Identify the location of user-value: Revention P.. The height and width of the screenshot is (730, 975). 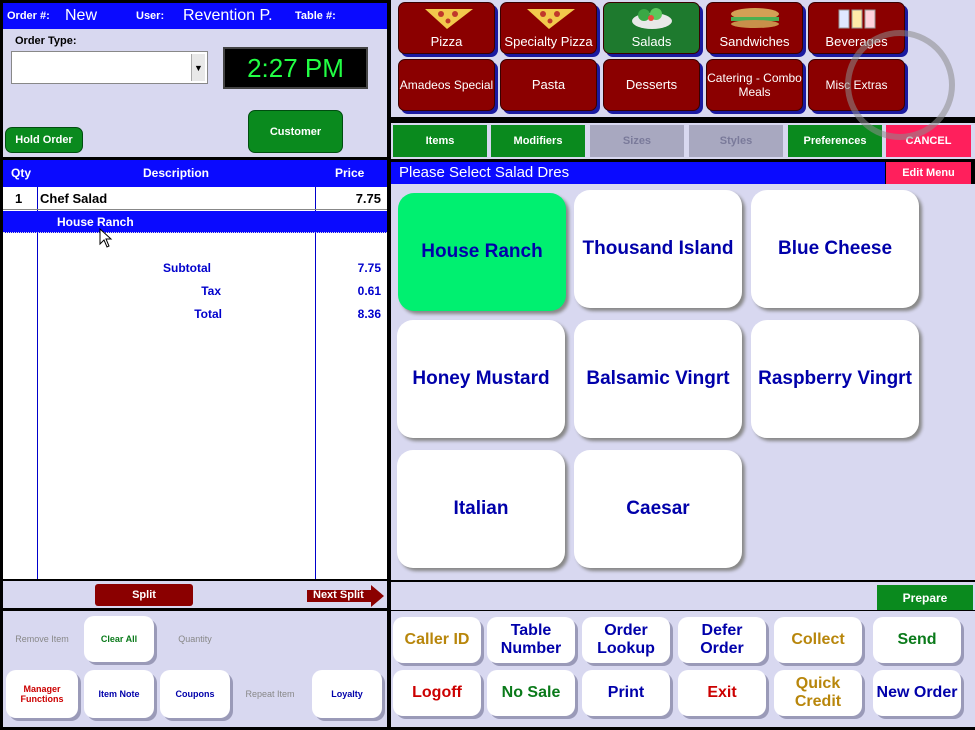
(228, 15).